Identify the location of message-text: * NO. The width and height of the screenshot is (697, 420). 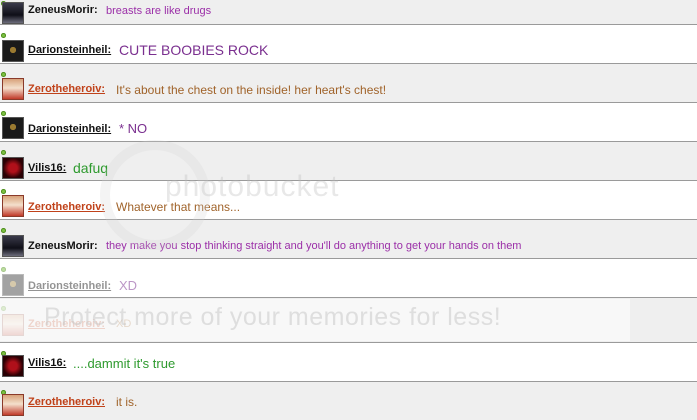
(133, 128).